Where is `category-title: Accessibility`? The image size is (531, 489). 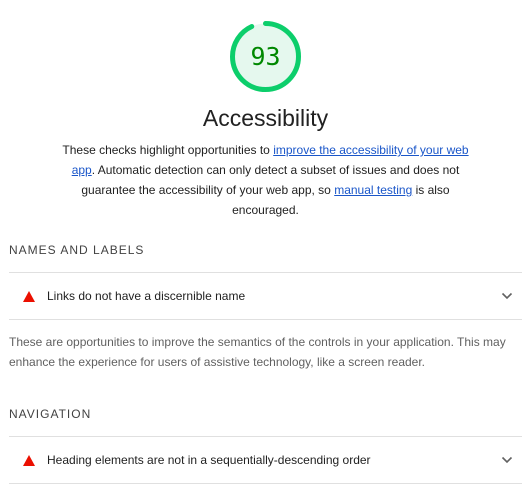
category-title: Accessibility is located at coordinates (265, 118).